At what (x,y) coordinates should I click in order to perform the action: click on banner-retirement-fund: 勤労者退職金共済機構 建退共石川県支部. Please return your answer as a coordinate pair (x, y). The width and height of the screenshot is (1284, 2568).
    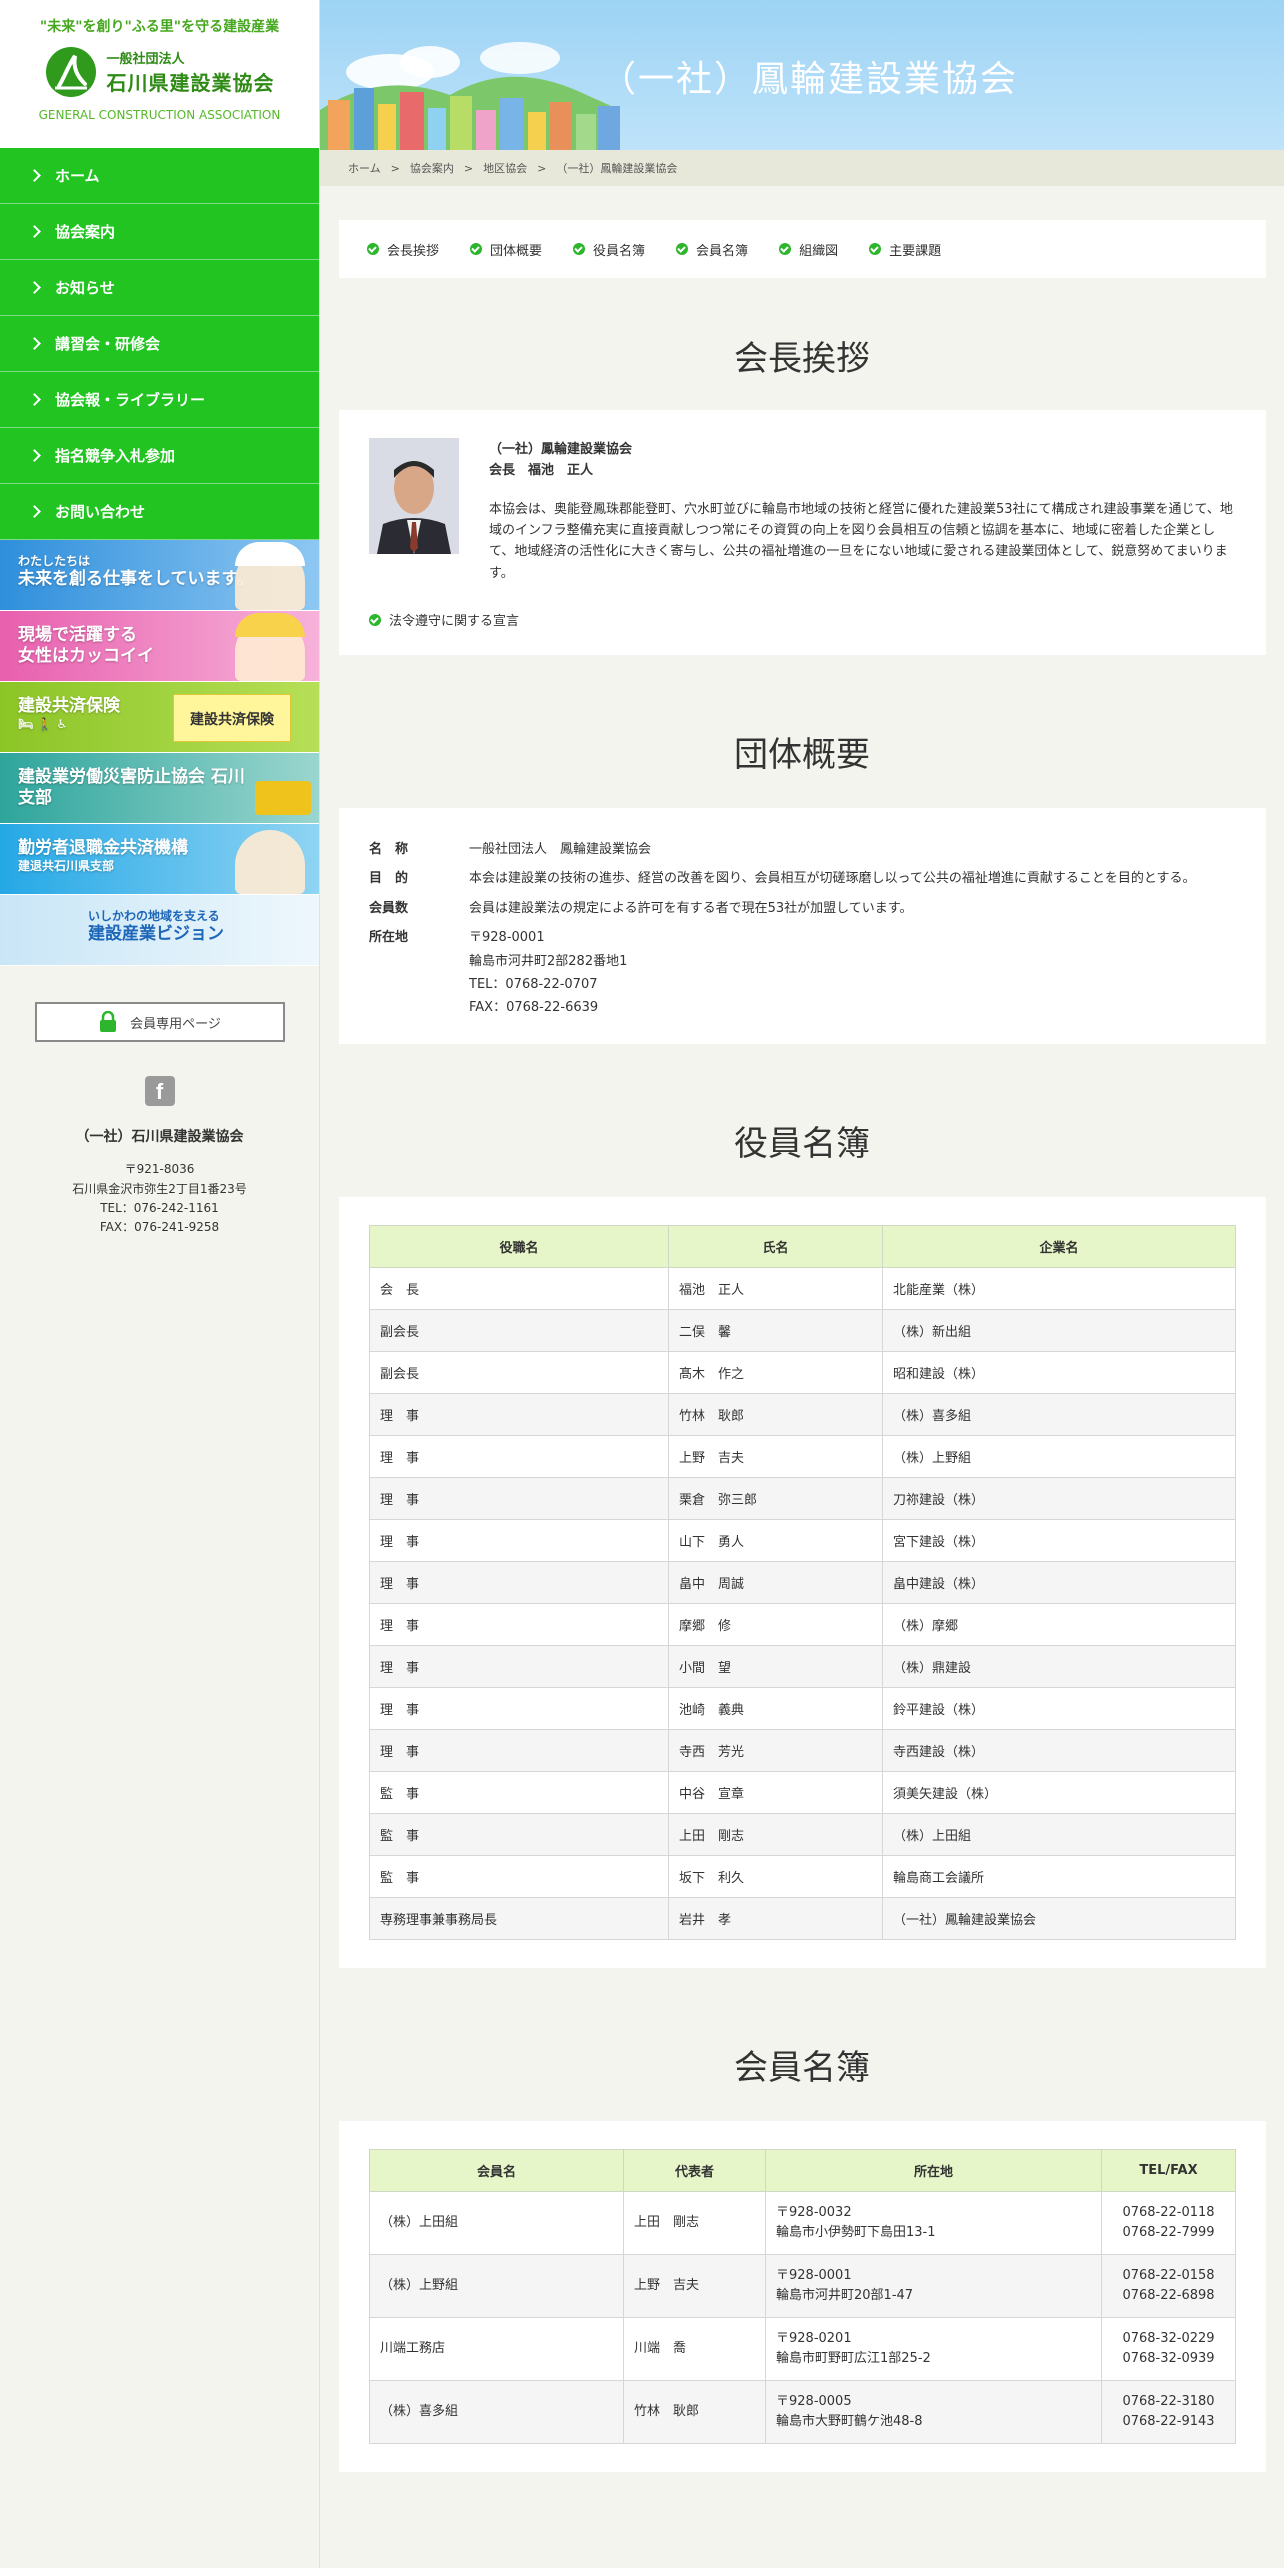
    Looking at the image, I should click on (159, 859).